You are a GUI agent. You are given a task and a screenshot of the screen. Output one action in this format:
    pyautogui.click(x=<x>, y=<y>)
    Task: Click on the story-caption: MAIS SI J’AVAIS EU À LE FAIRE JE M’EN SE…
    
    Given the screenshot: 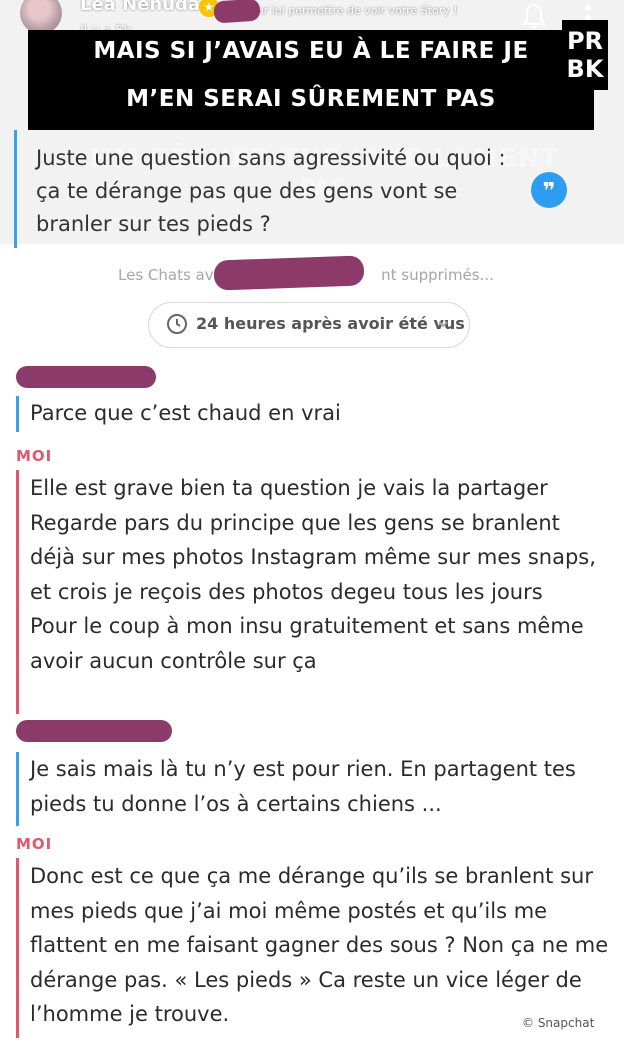 What is the action you would take?
    pyautogui.click(x=311, y=80)
    